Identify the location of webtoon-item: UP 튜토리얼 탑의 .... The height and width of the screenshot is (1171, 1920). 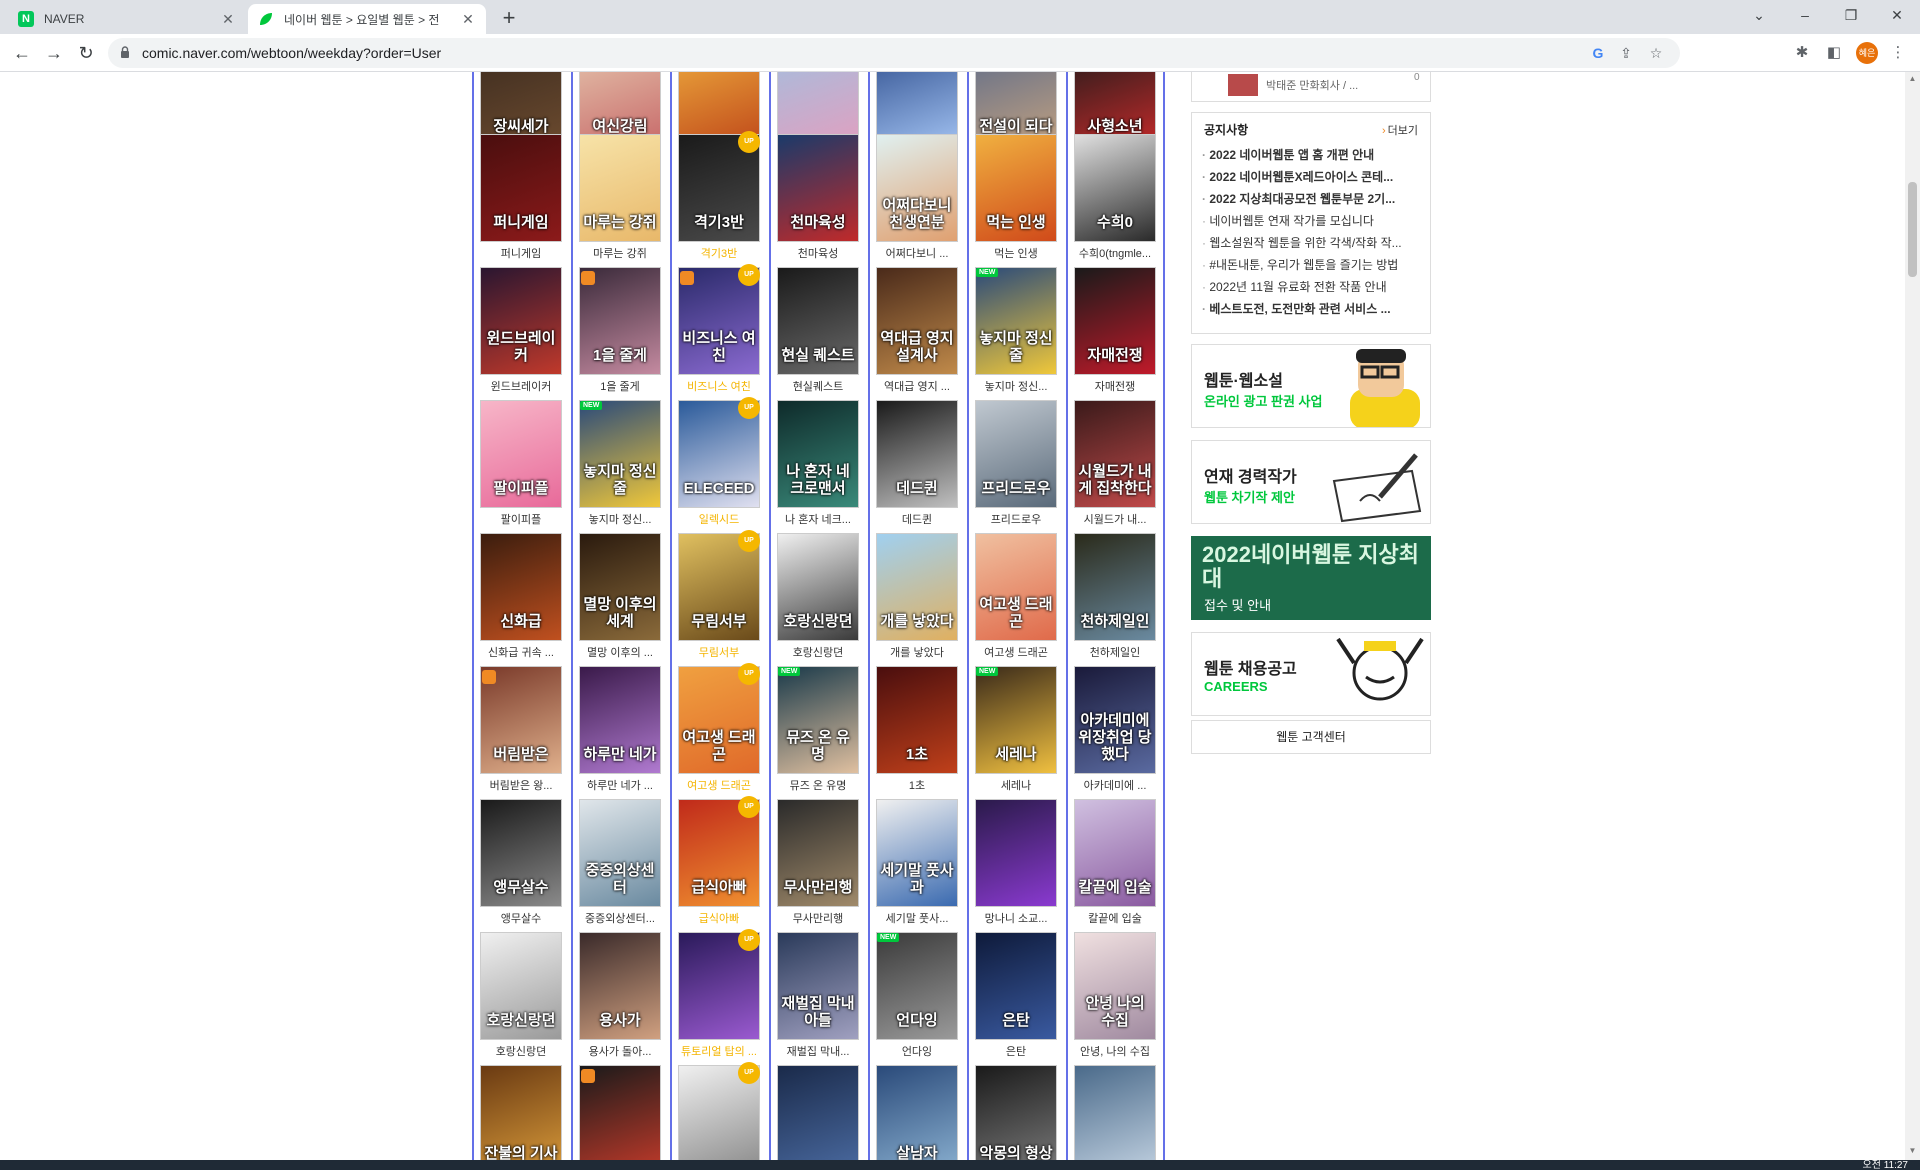
(716, 997).